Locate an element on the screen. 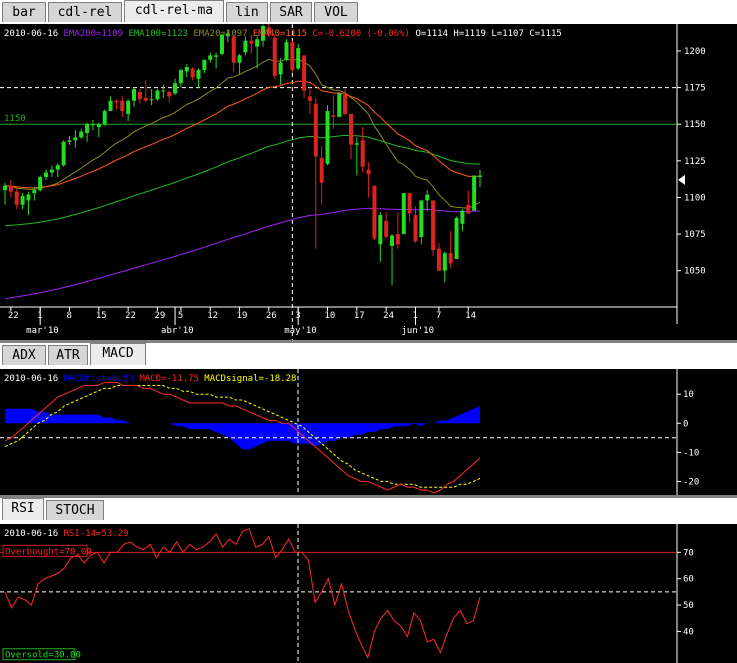  y-tick-label: 50 is located at coordinates (688, 606).